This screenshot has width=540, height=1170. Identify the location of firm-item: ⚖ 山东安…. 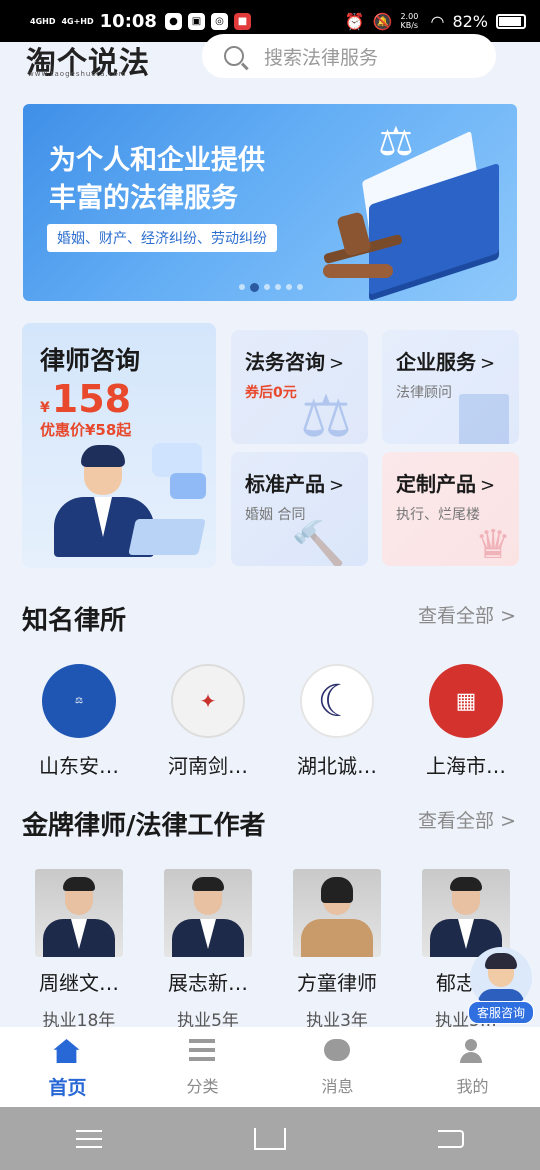
(79, 721).